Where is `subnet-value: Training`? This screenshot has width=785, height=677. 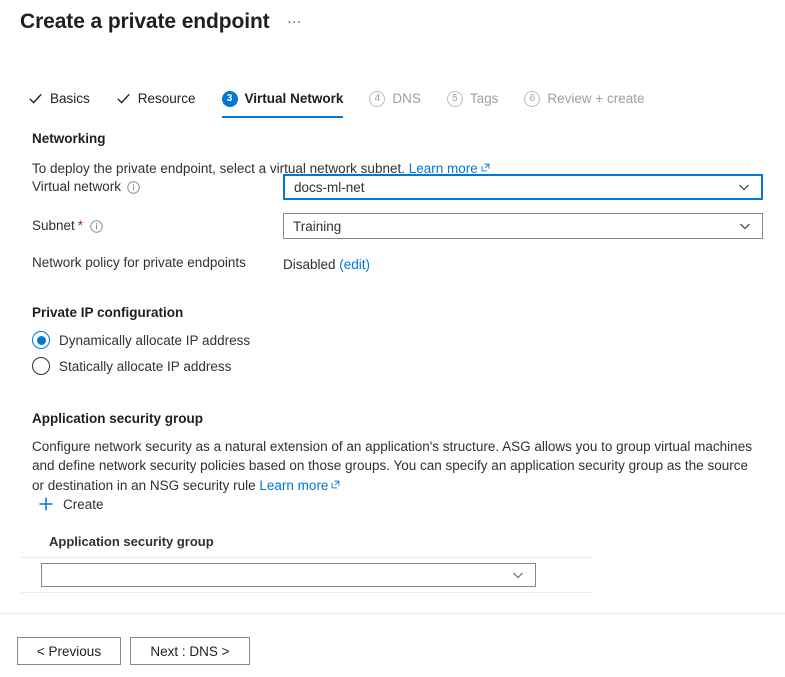
subnet-value: Training is located at coordinates (317, 226).